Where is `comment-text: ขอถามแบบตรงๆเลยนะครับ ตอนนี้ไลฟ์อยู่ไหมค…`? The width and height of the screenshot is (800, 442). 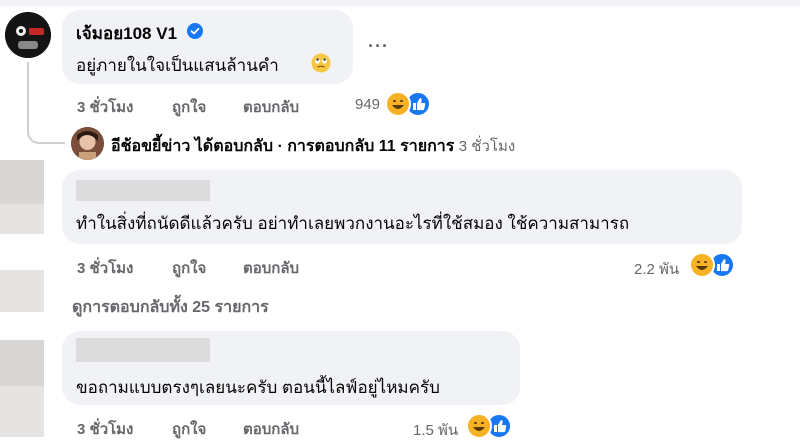
comment-text: ขอถามแบบตรงๆเลยนะครับ ตอนนี้ไลฟ์อยู่ไหมค… is located at coordinates (258, 387).